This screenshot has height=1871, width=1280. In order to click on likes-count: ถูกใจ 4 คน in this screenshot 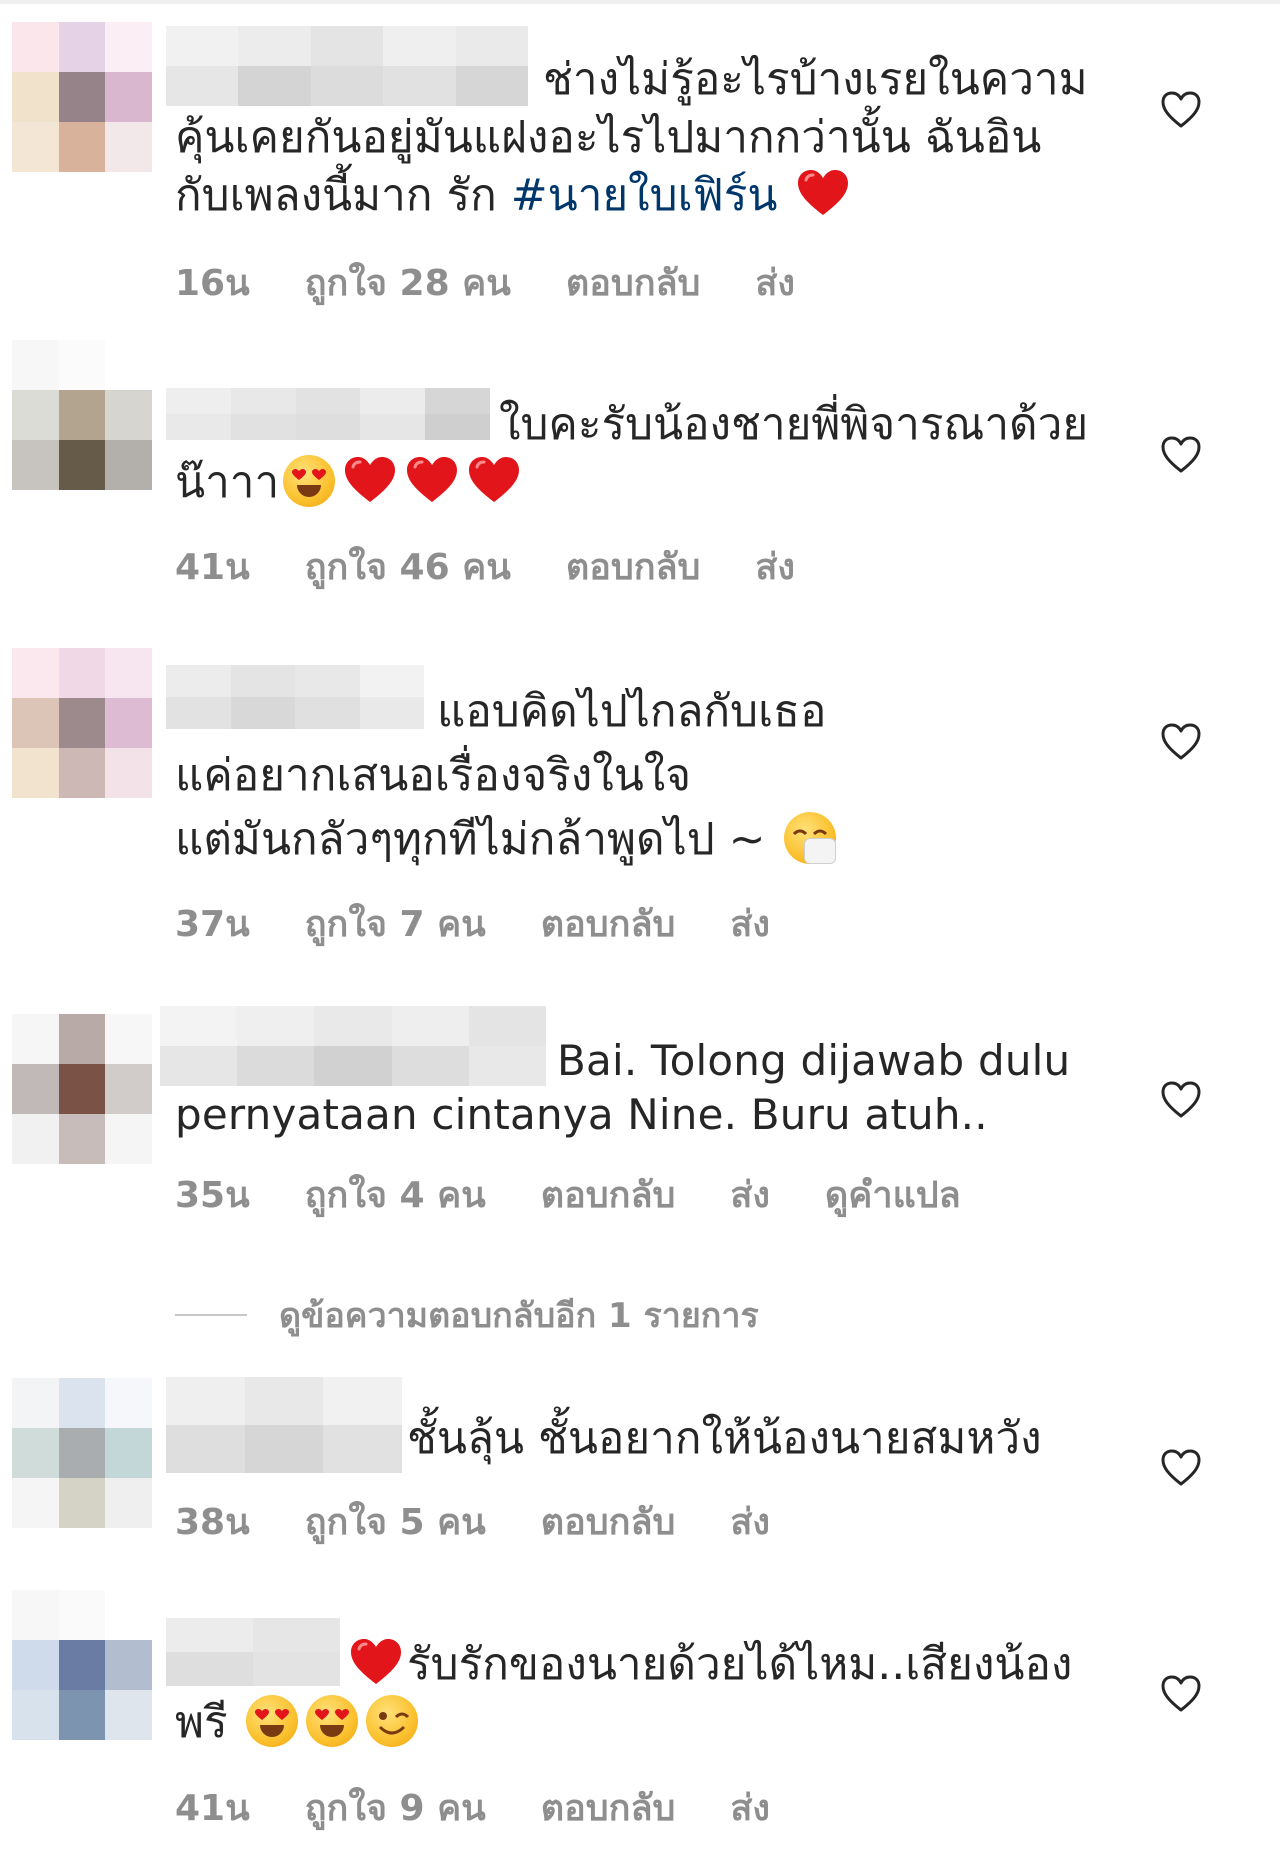, I will do `click(395, 1194)`.